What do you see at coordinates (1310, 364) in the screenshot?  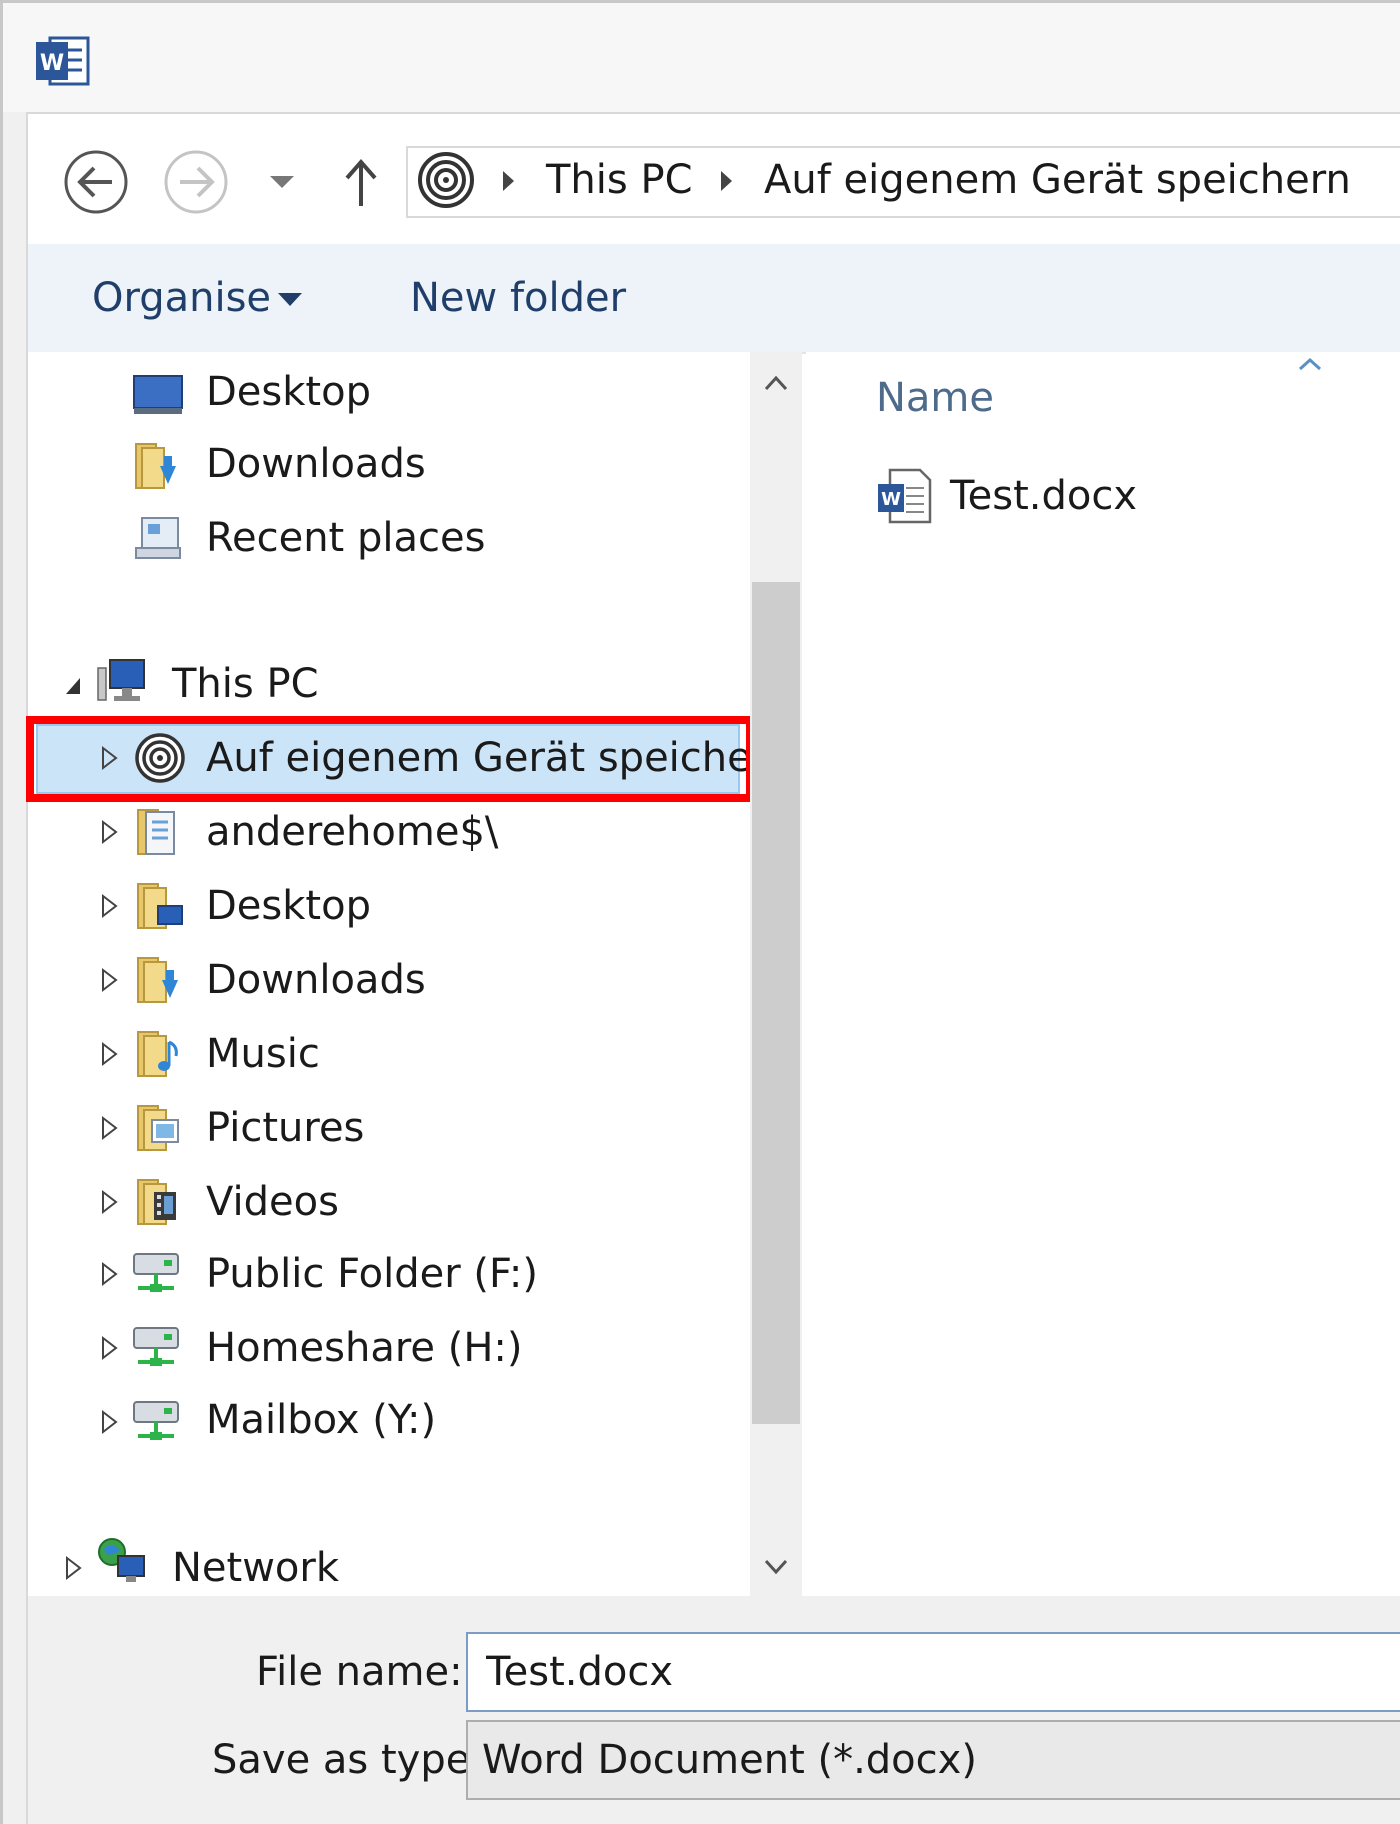 I see `sort-ascending-icon` at bounding box center [1310, 364].